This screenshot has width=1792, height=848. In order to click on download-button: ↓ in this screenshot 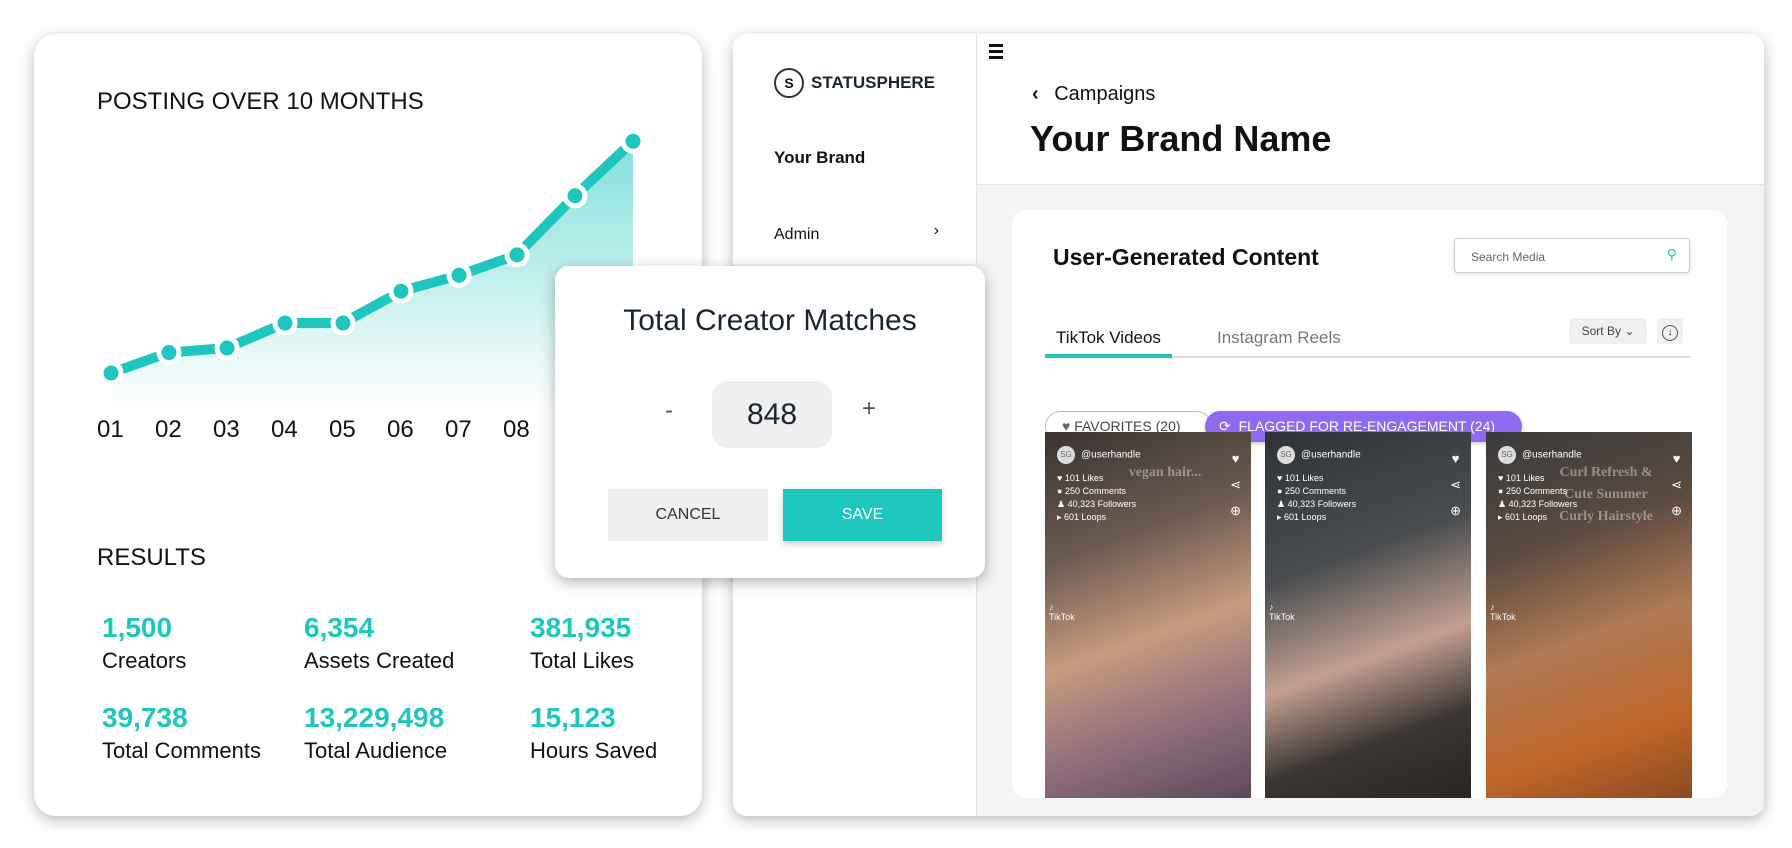, I will do `click(1670, 331)`.